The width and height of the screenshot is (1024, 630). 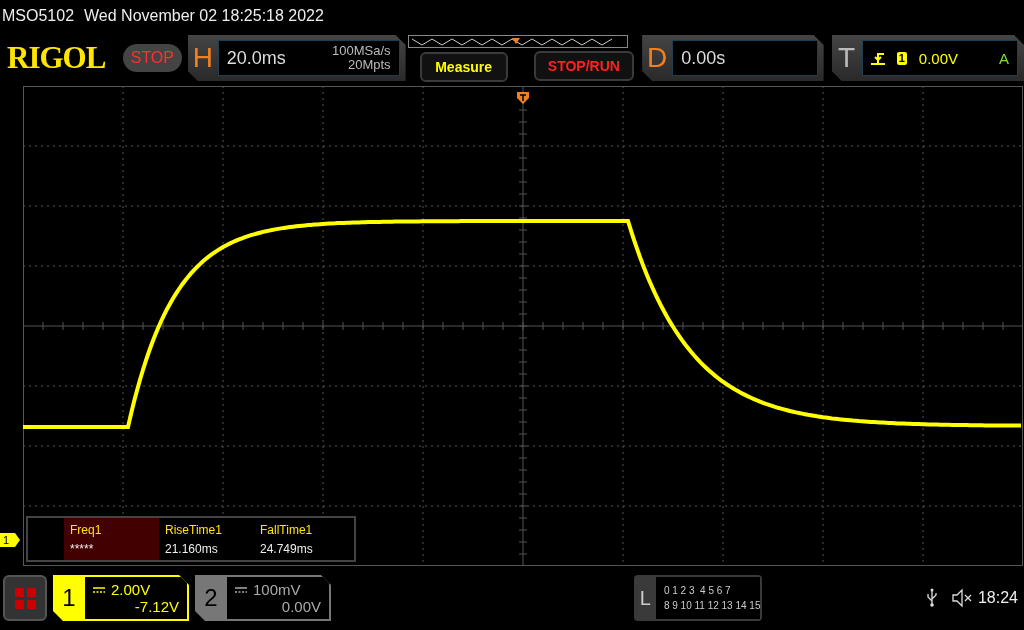 I want to click on memory-depth: 20Mpts, so click(x=369, y=65).